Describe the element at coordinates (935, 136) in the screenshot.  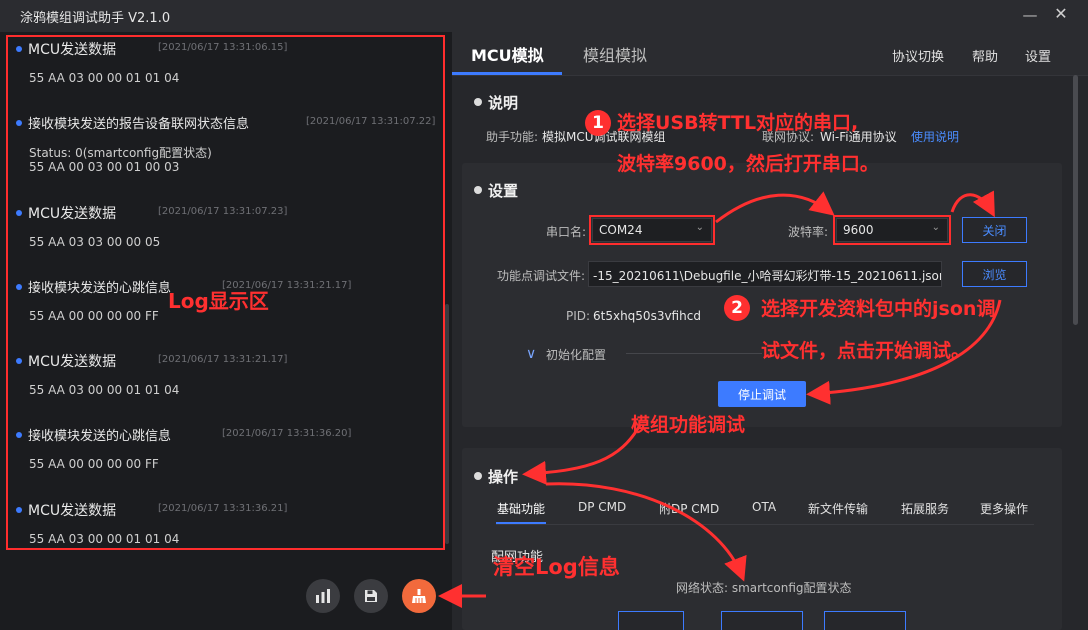
I see `usage-link: 使用说明` at that location.